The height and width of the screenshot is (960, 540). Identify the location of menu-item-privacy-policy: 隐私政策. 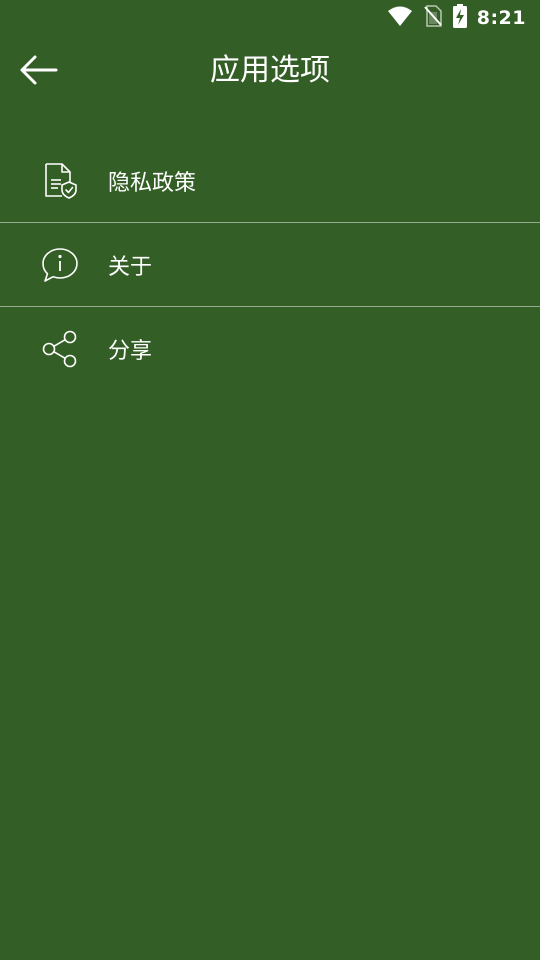
(270, 180).